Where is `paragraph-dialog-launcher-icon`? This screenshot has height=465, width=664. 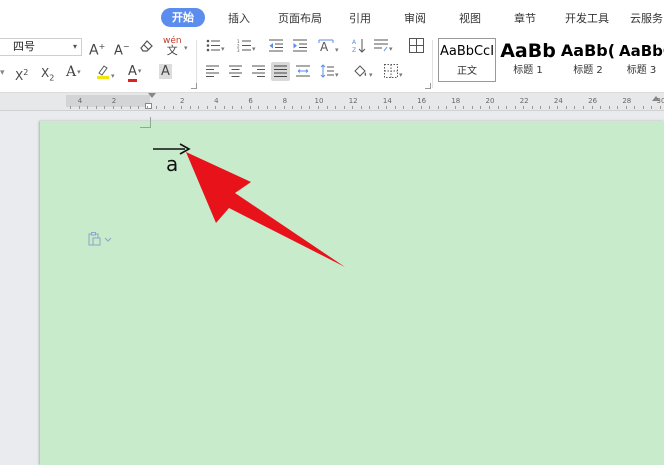
paragraph-dialog-launcher-icon is located at coordinates (428, 86).